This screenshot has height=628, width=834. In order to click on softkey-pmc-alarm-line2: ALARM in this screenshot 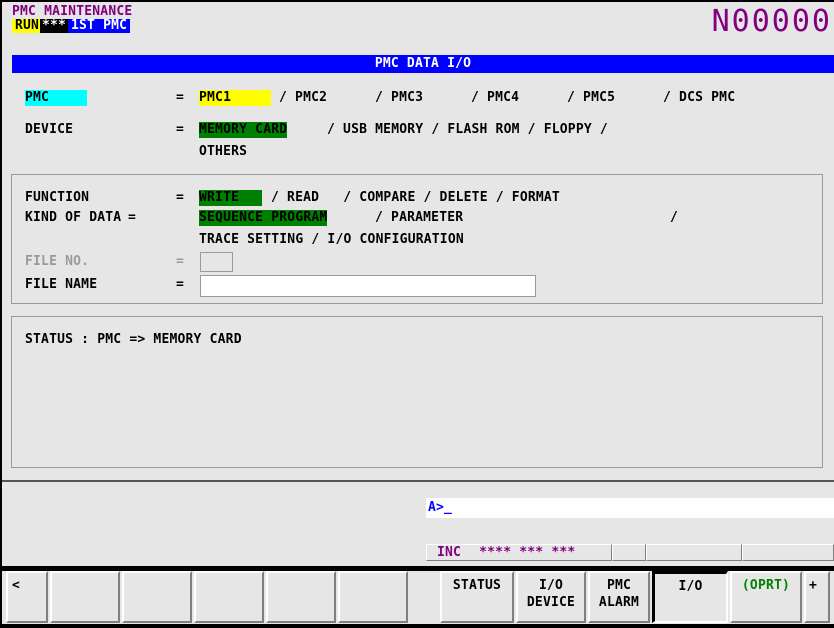, I will do `click(619, 602)`.